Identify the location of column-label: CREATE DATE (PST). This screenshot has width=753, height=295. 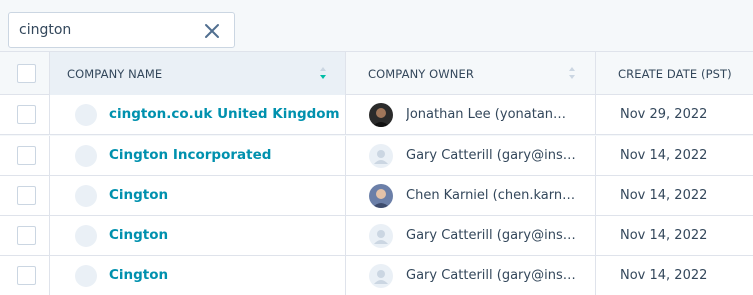
(675, 74).